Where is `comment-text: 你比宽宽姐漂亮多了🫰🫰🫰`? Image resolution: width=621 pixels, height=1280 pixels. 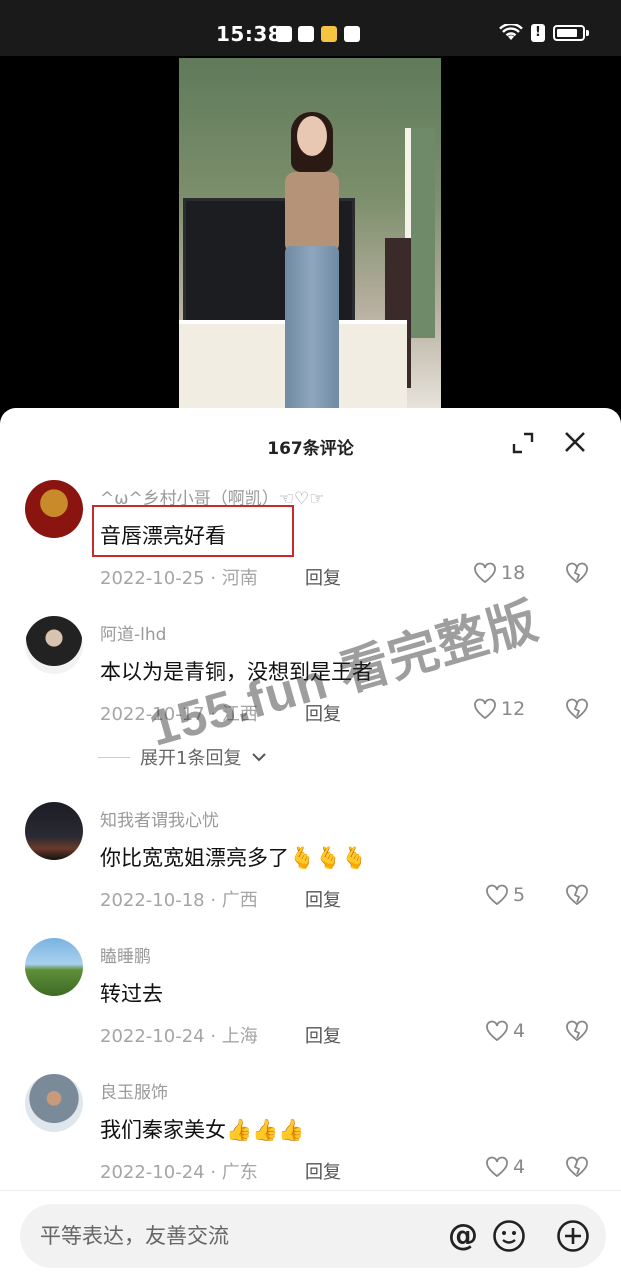 comment-text: 你比宽宽姐漂亮多了🫰🫰🫰 is located at coordinates (234, 858).